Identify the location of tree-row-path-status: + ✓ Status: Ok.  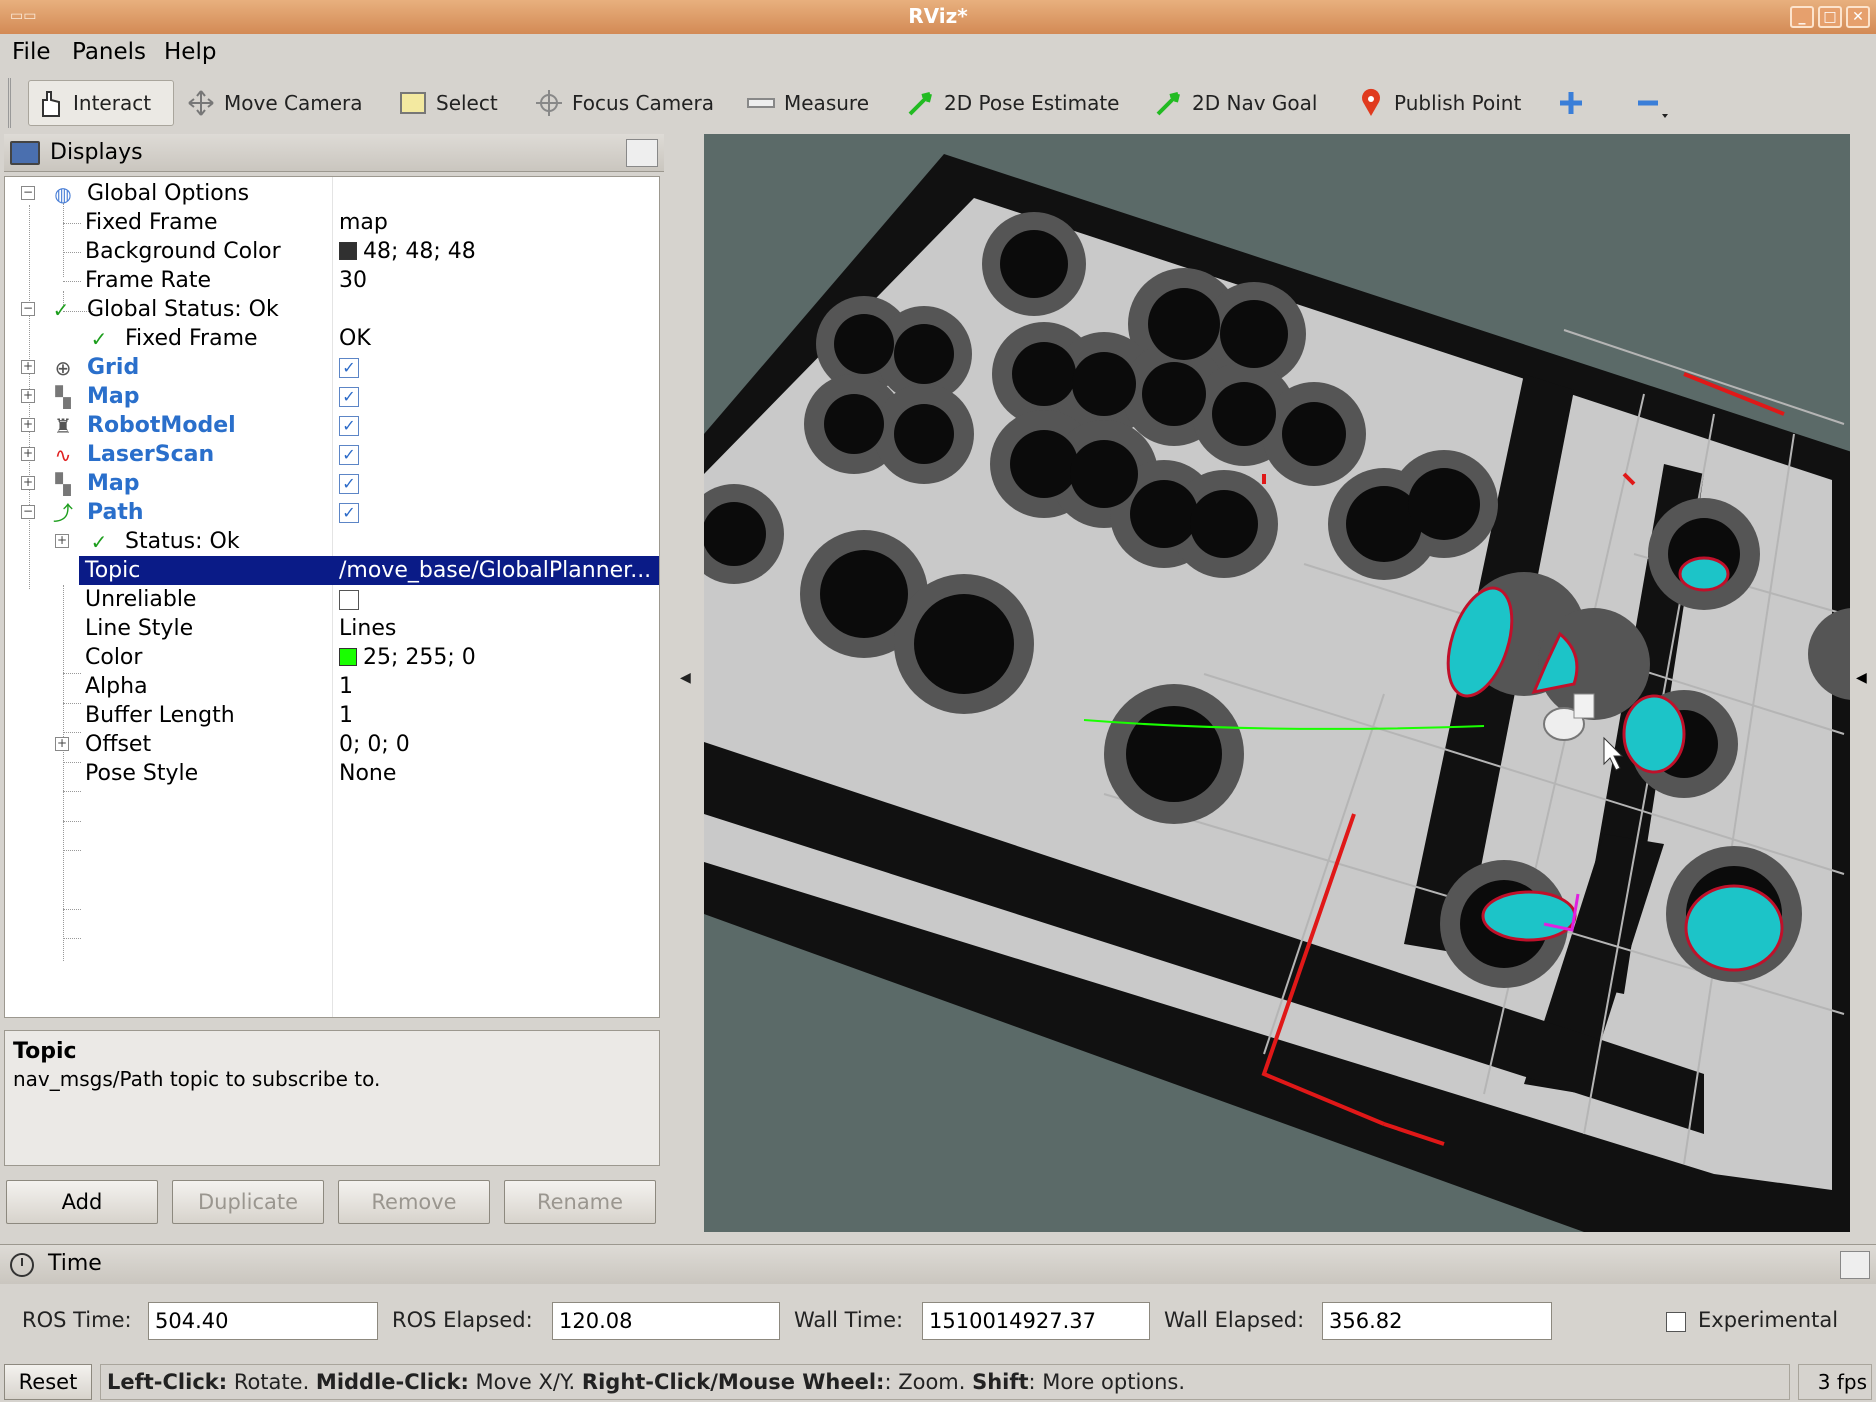
(332, 541).